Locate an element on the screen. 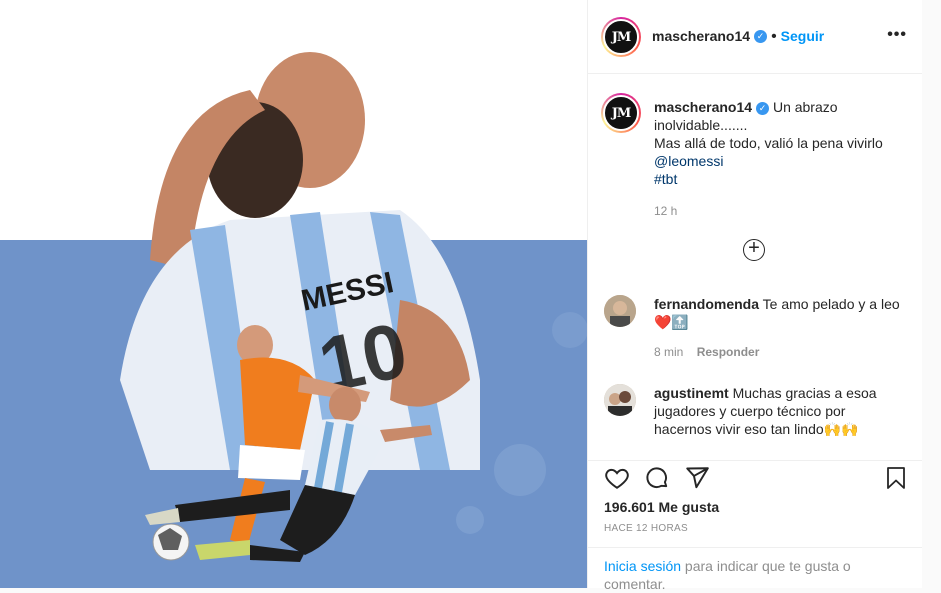 The image size is (941, 593). comment-username: fernandomenda is located at coordinates (706, 304).